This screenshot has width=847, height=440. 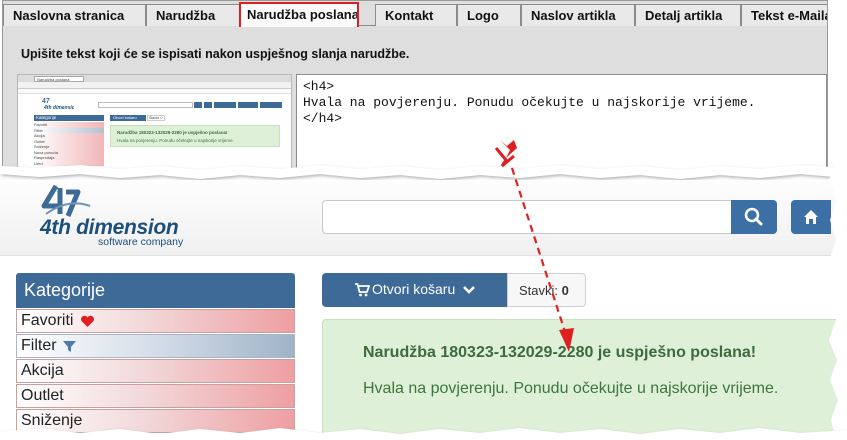 I want to click on search-button, so click(x=754, y=217).